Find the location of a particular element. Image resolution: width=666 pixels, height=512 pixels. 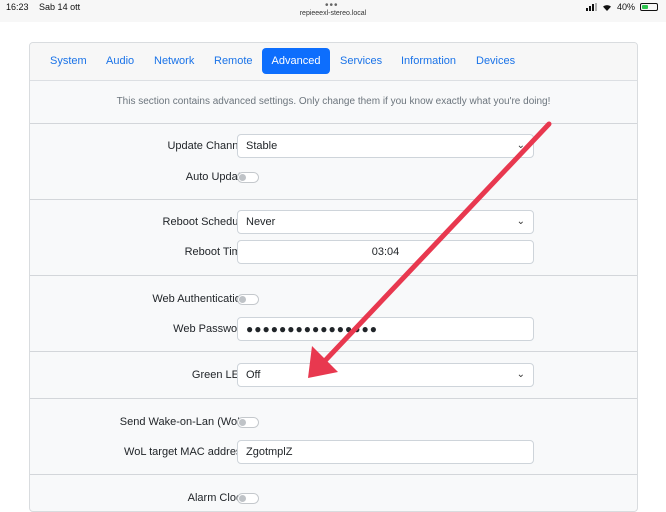

tab-information: Information is located at coordinates (428, 61).